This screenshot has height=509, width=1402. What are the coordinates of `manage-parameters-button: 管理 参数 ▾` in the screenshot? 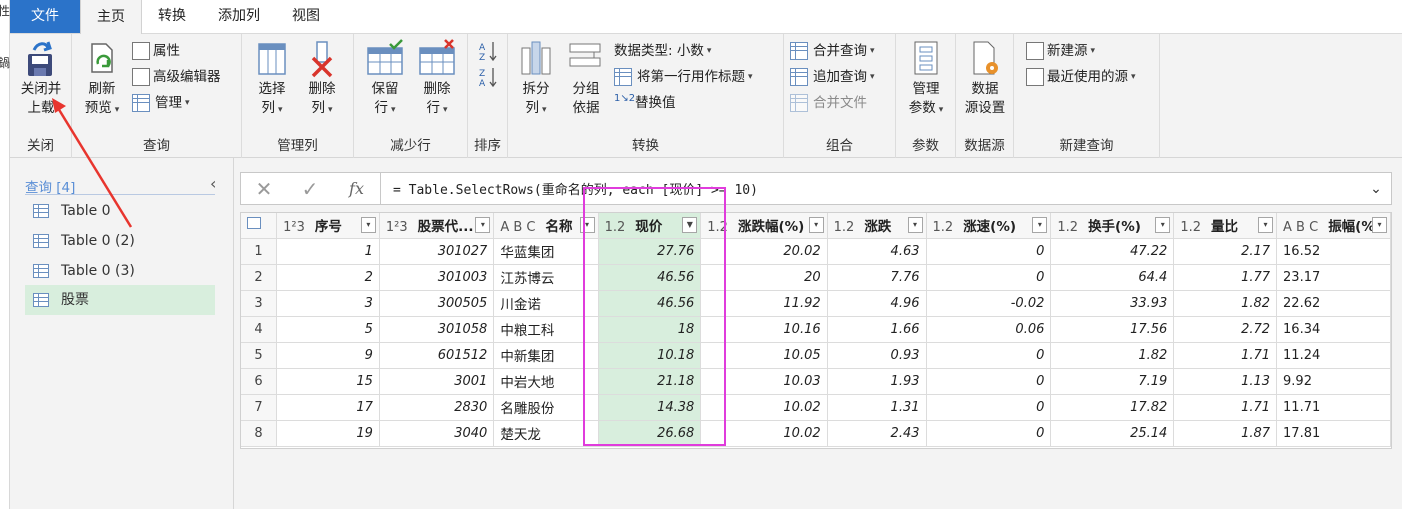 It's located at (926, 79).